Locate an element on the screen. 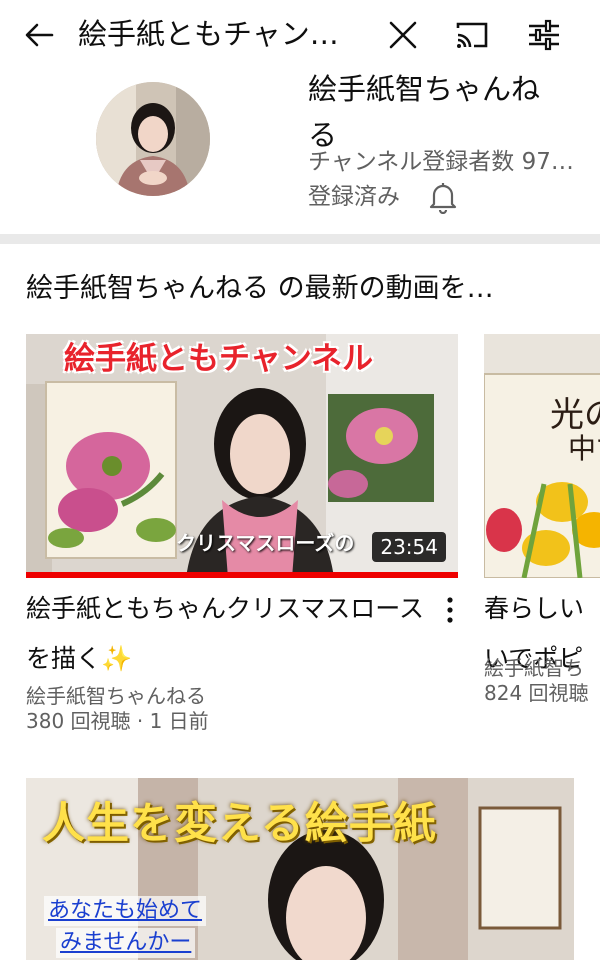 The height and width of the screenshot is (960, 600). svg-text: 中で is located at coordinates (584, 448).